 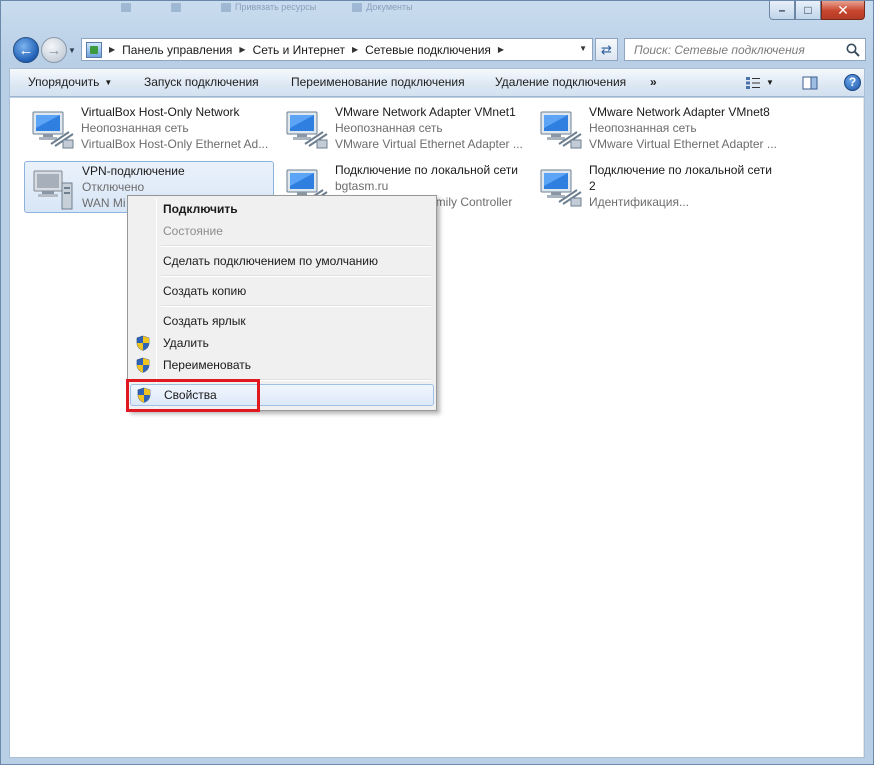 What do you see at coordinates (177, 50) in the screenshot?
I see `breadcrumb-control-panel: Панель управления` at bounding box center [177, 50].